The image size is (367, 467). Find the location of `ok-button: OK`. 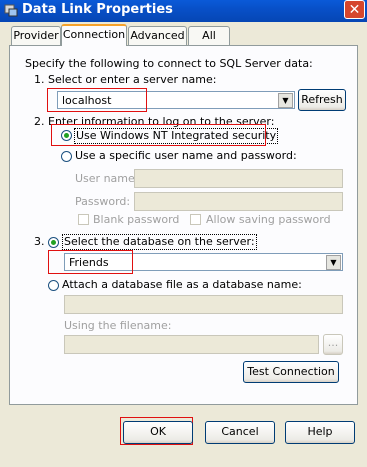

ok-button: OK is located at coordinates (158, 432).